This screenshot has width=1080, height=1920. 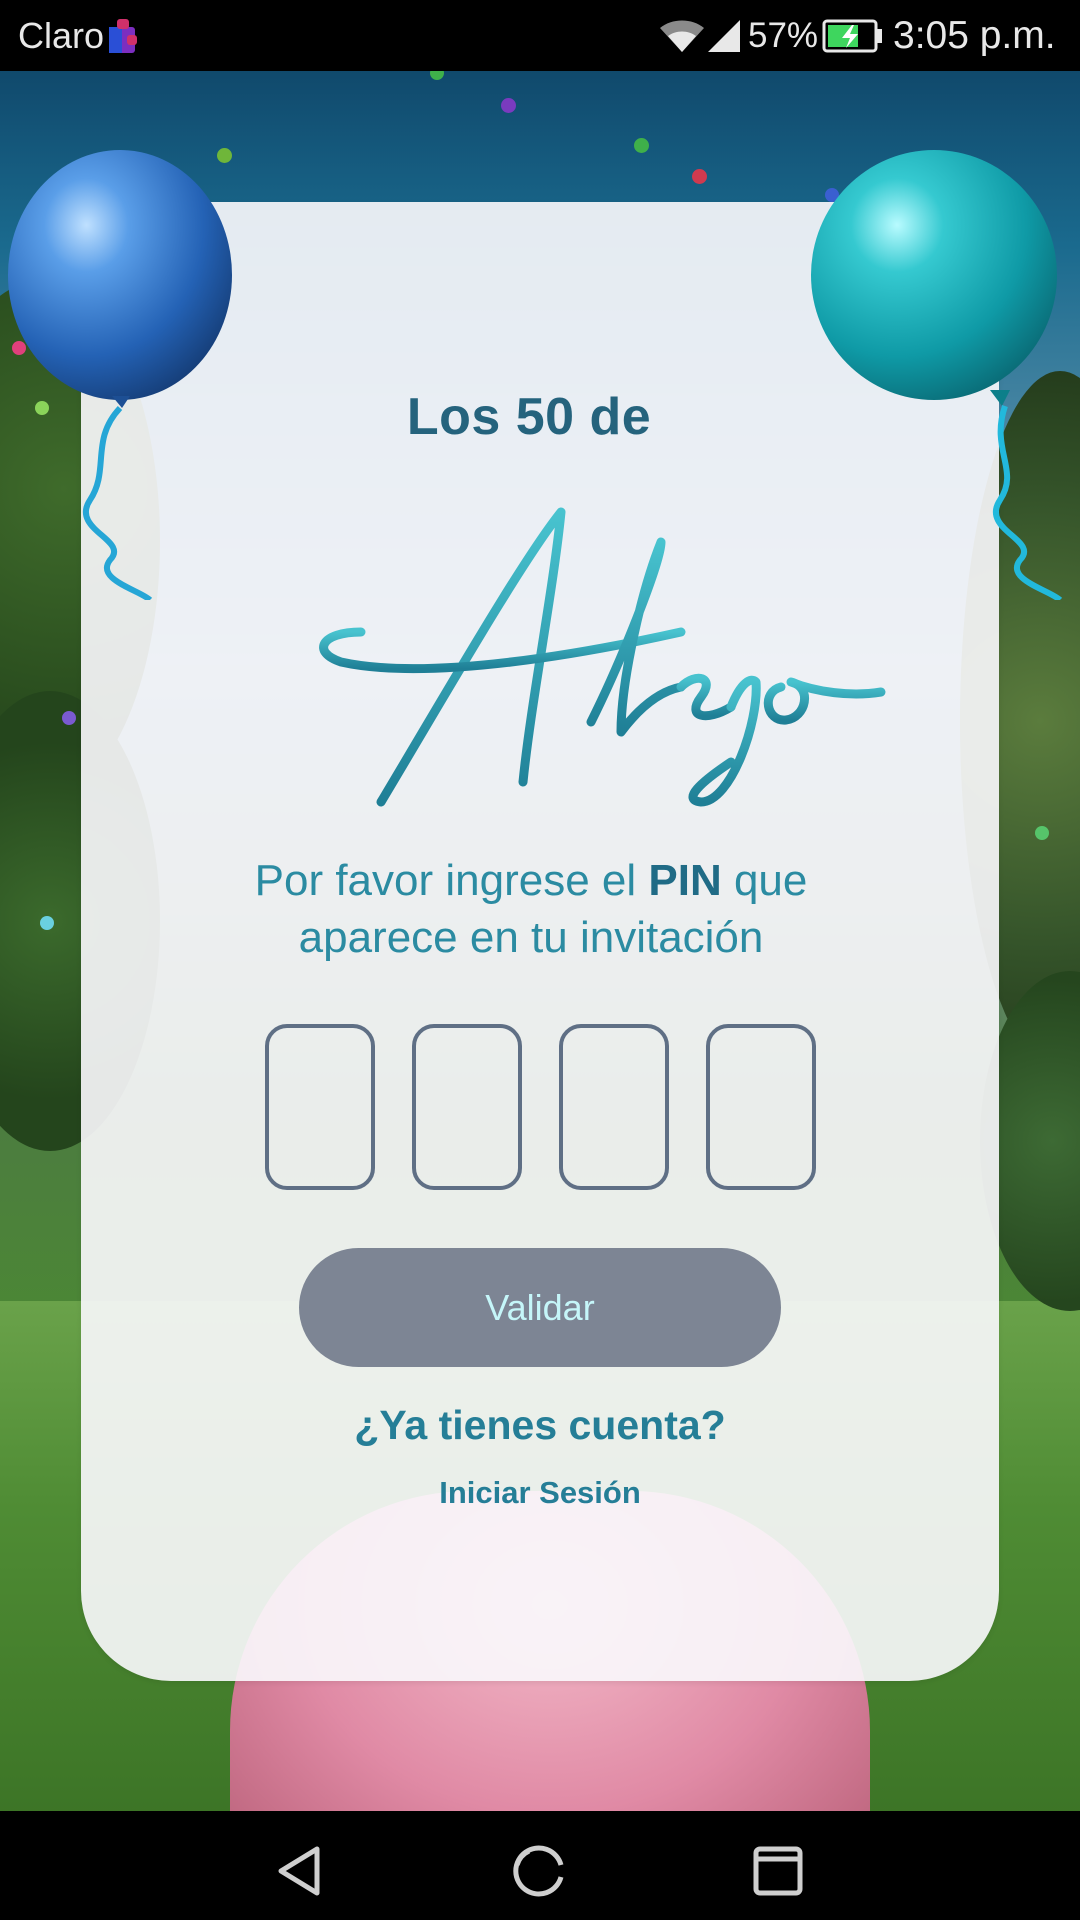 What do you see at coordinates (539, 1871) in the screenshot?
I see `home-icon` at bounding box center [539, 1871].